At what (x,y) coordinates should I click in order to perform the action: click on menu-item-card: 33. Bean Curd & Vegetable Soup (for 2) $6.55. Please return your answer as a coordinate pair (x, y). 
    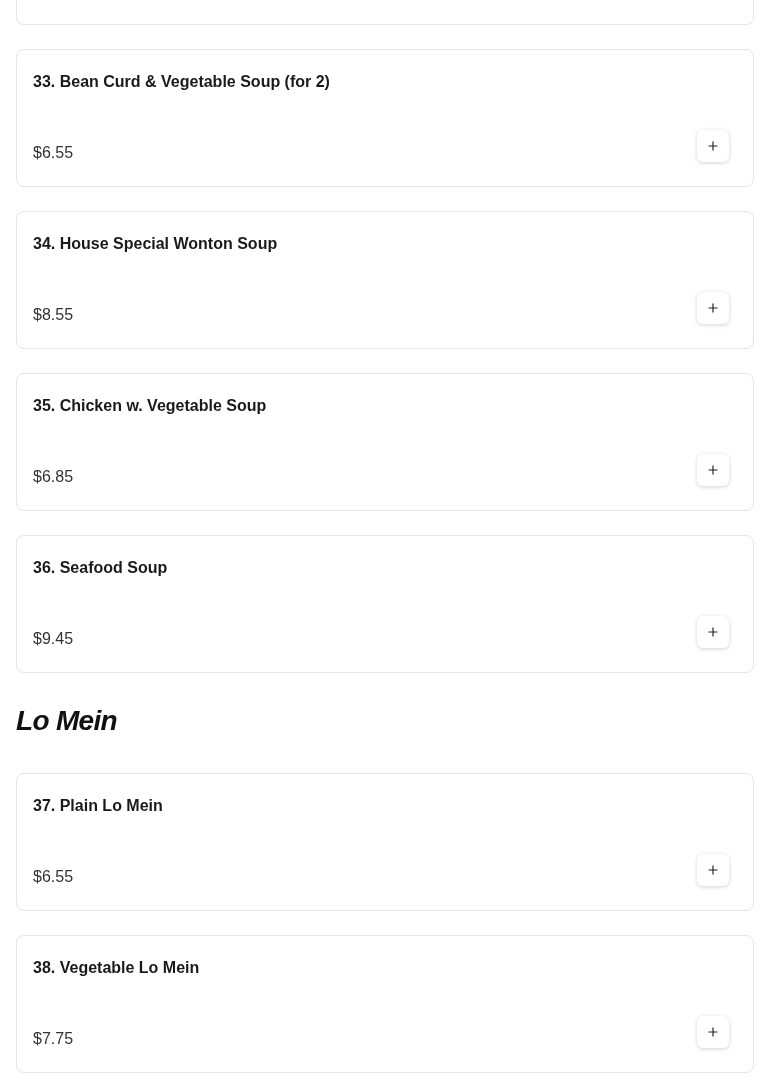
    Looking at the image, I should click on (385, 118).